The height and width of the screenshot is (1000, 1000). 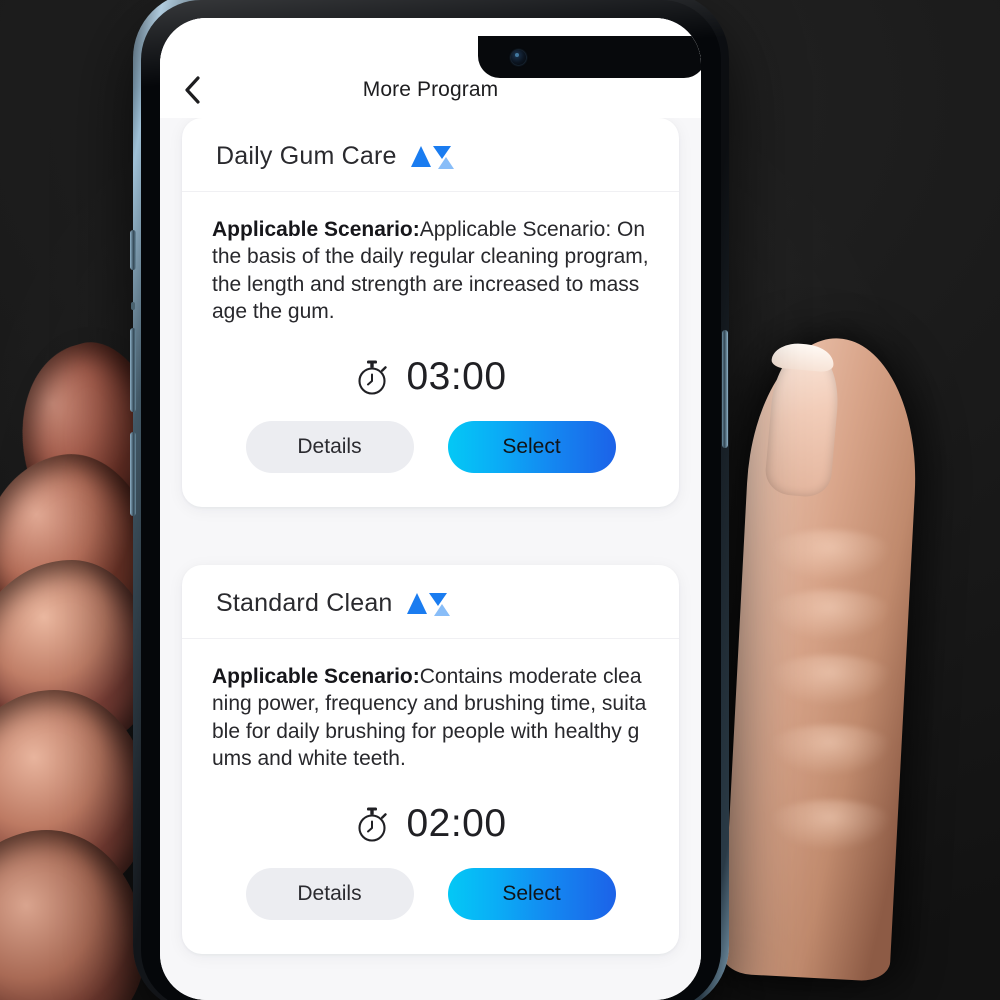 What do you see at coordinates (589, 57) in the screenshot?
I see `phone-notch` at bounding box center [589, 57].